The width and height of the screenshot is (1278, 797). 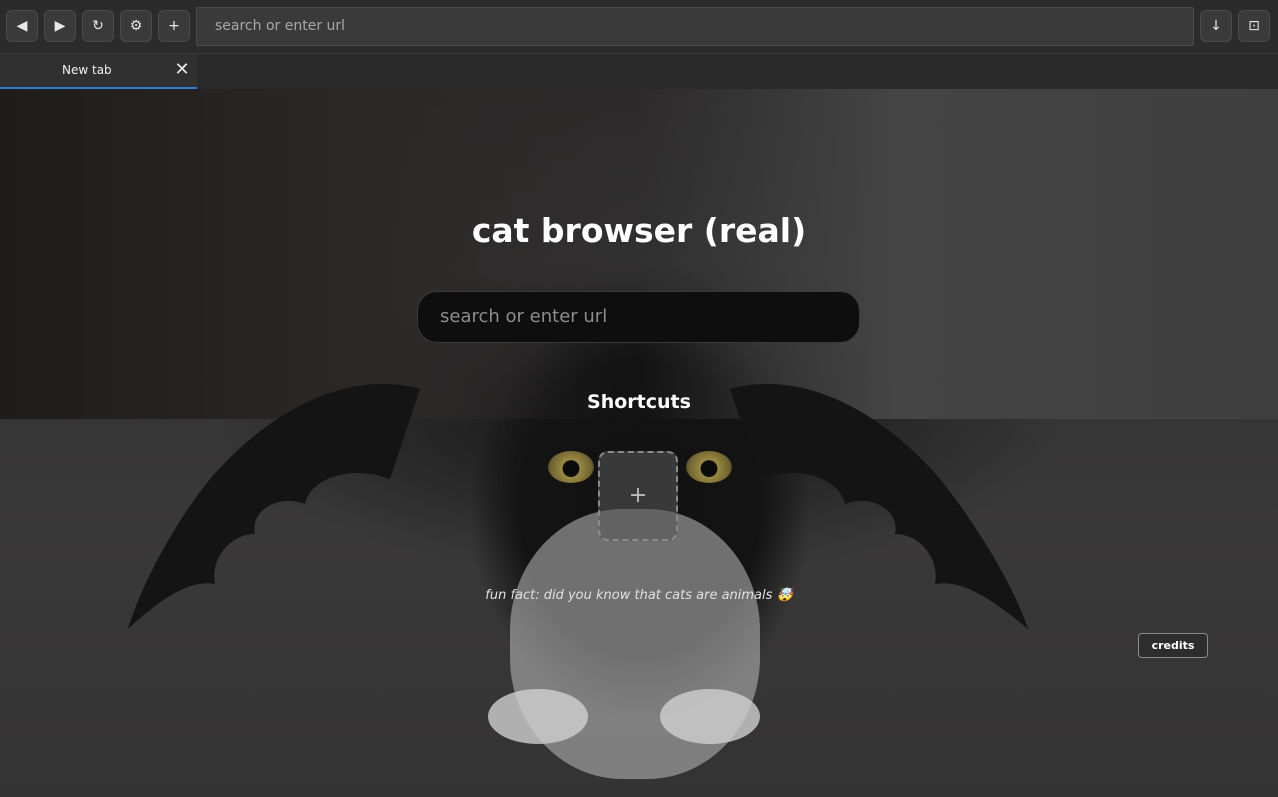 What do you see at coordinates (639, 71) in the screenshot?
I see `tab-strip: New tab ✕` at bounding box center [639, 71].